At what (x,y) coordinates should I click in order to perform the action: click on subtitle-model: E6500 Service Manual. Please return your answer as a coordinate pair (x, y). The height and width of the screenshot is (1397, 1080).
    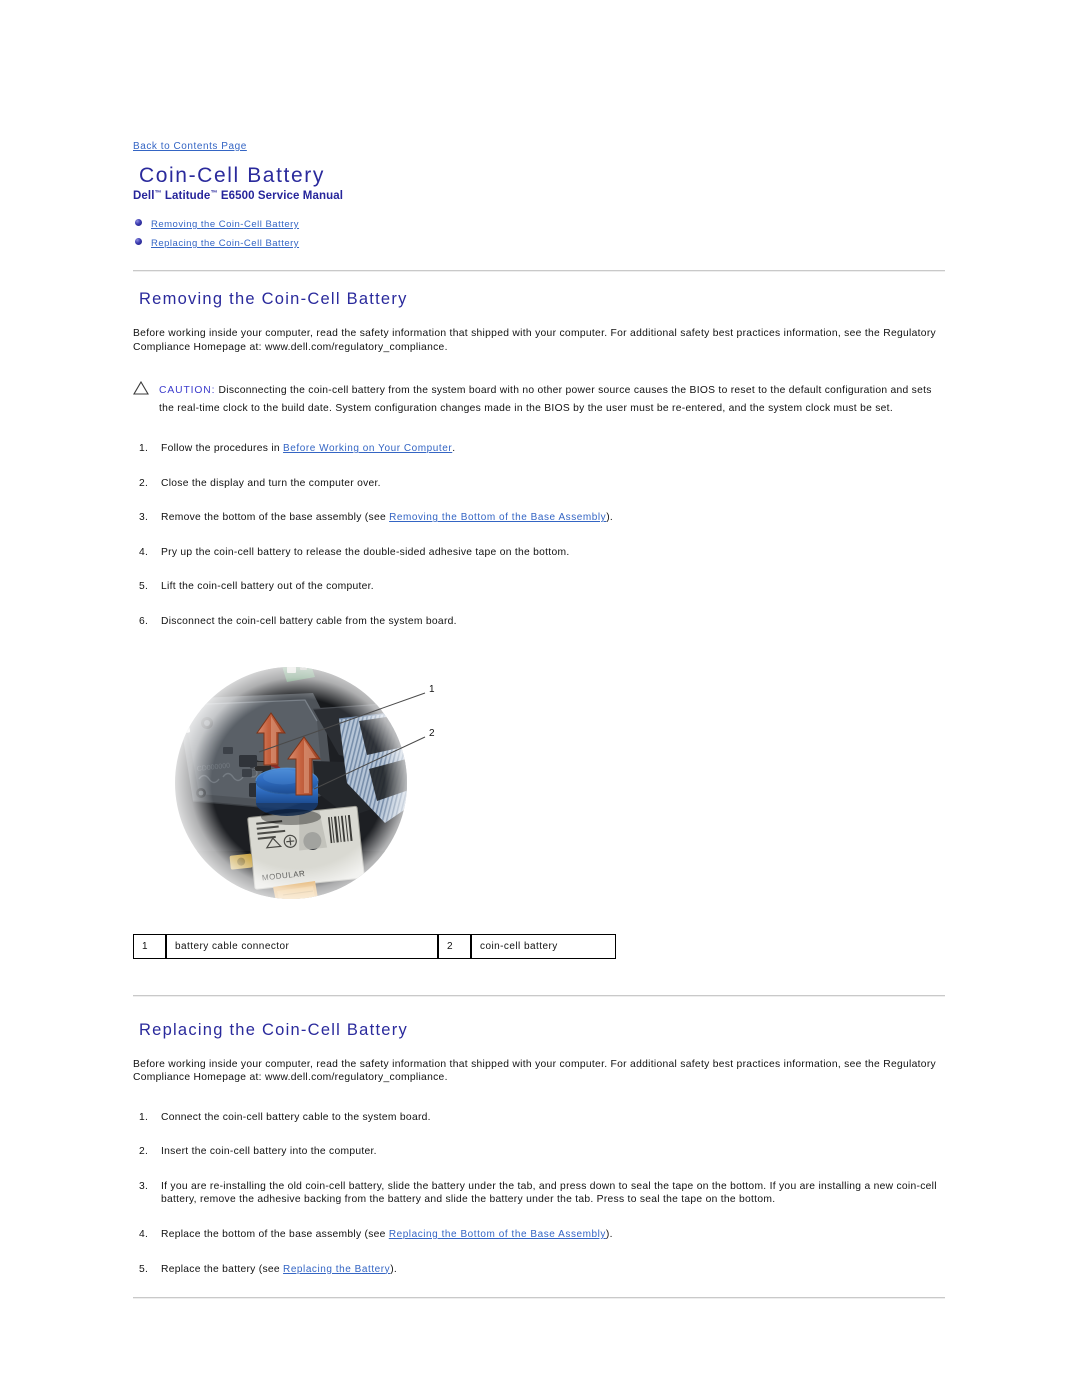
    Looking at the image, I should click on (280, 196).